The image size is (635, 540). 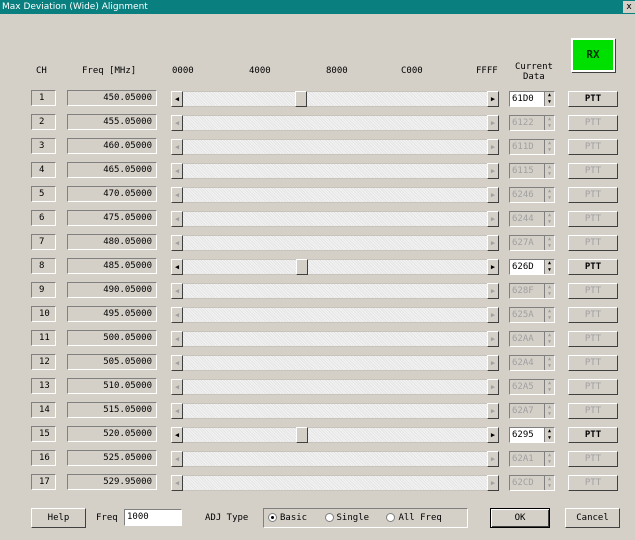 I want to click on adj-allfreq-radio: All Freq, so click(x=414, y=518).